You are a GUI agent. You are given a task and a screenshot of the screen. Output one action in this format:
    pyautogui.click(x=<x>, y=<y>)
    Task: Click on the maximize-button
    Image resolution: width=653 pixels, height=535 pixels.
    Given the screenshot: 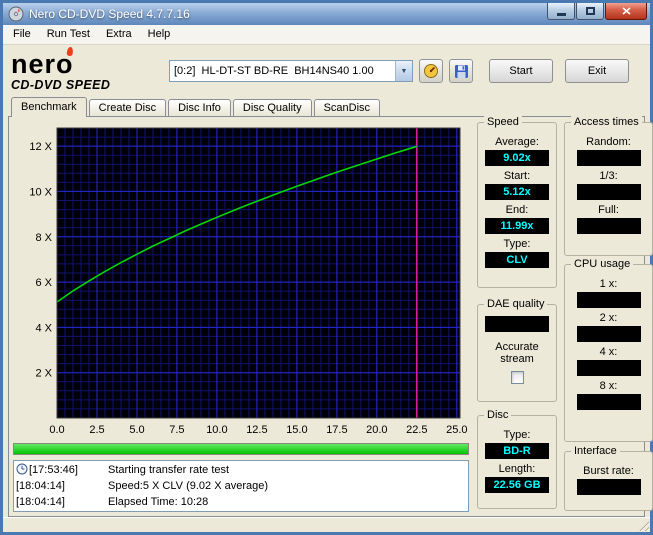 What is the action you would take?
    pyautogui.click(x=590, y=11)
    